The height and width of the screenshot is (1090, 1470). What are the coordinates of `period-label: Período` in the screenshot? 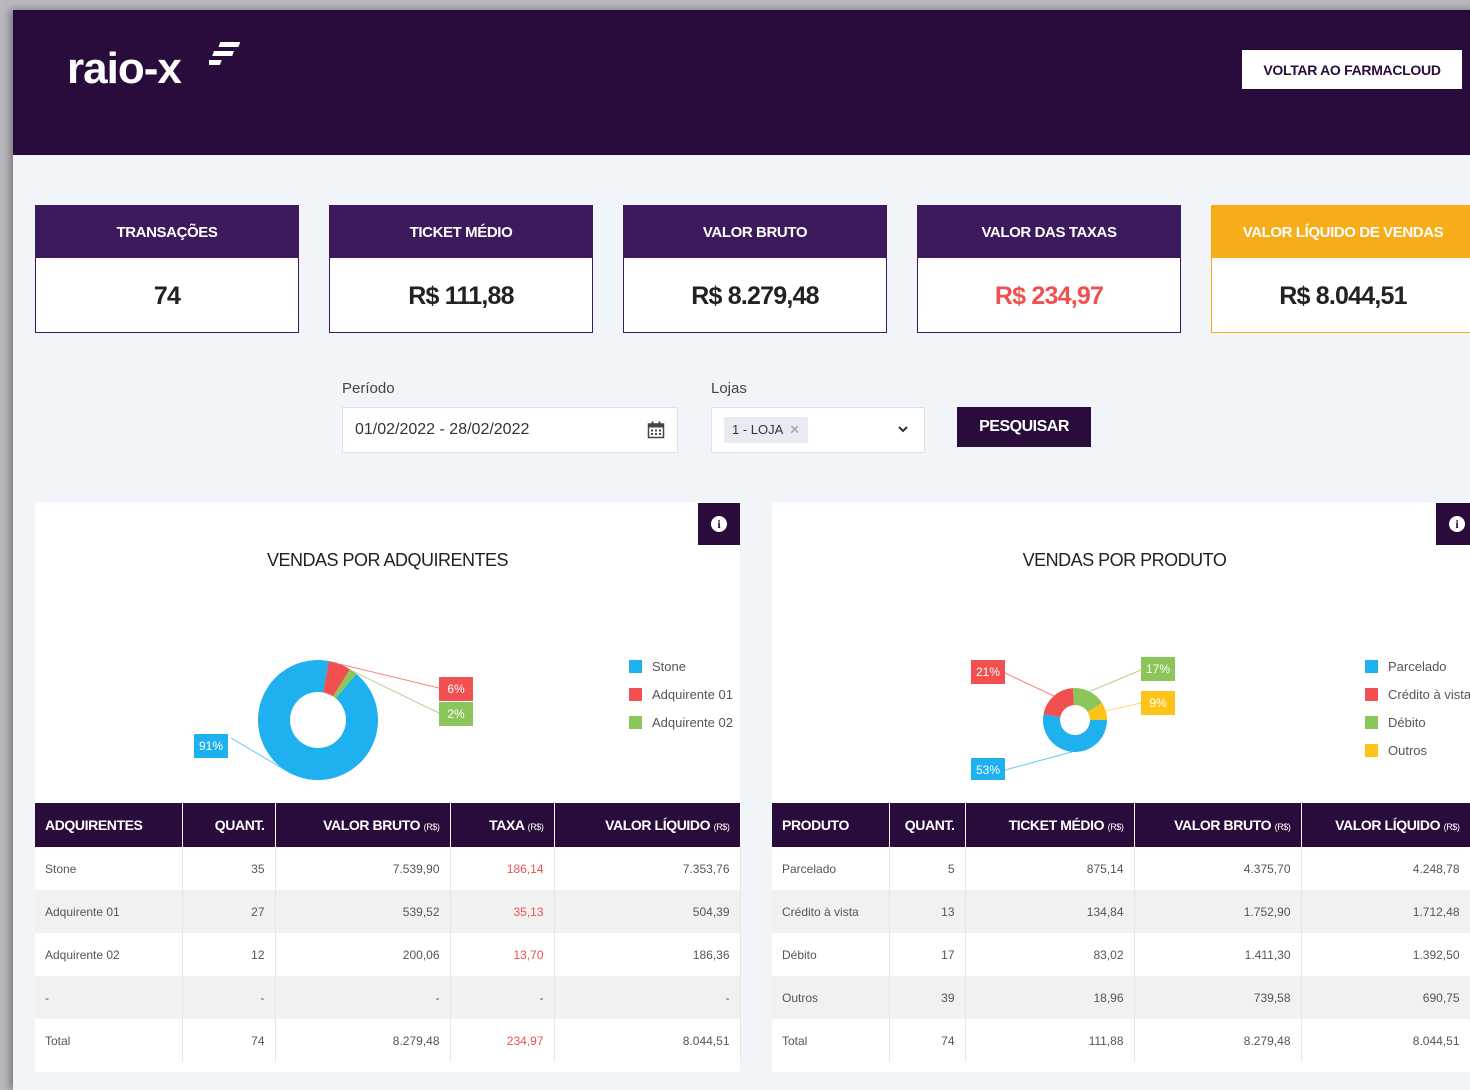 It's located at (368, 388).